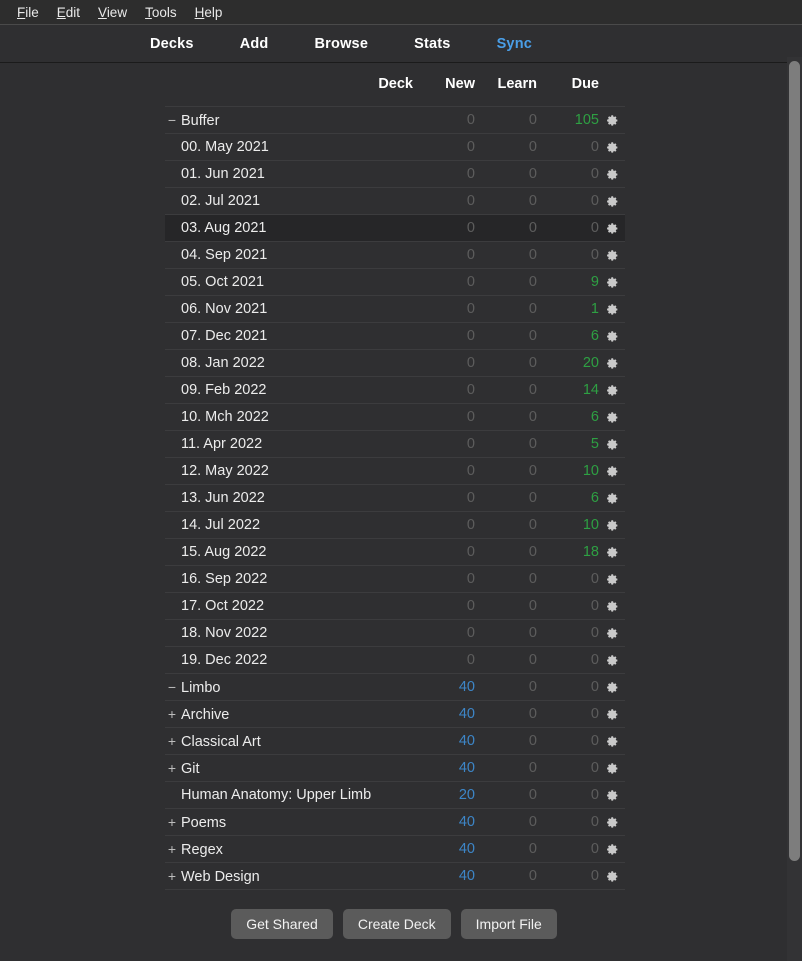 The image size is (802, 961). I want to click on menu-item-help: Help, so click(209, 12).